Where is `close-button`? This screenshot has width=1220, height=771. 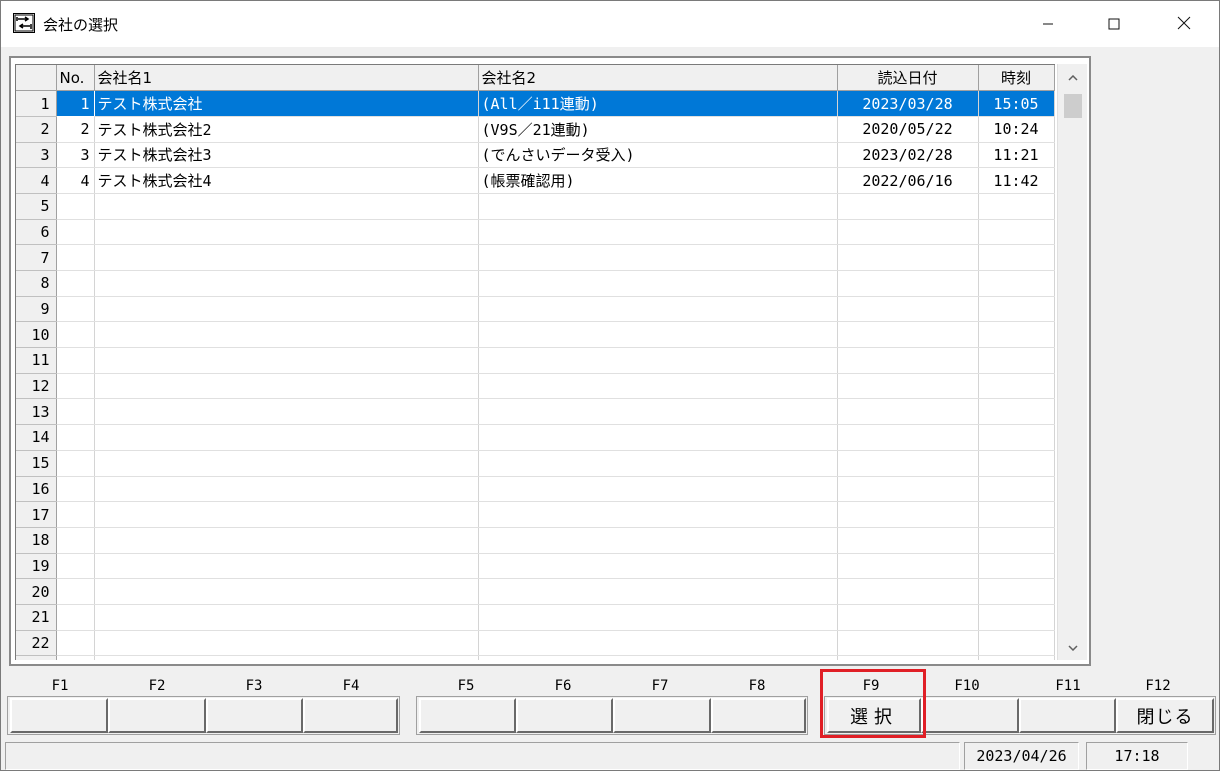 close-button is located at coordinates (1184, 24).